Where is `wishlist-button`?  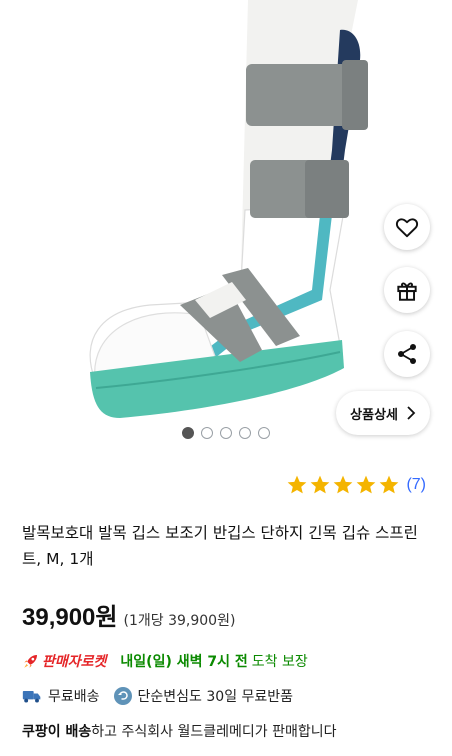
wishlist-button is located at coordinates (407, 227).